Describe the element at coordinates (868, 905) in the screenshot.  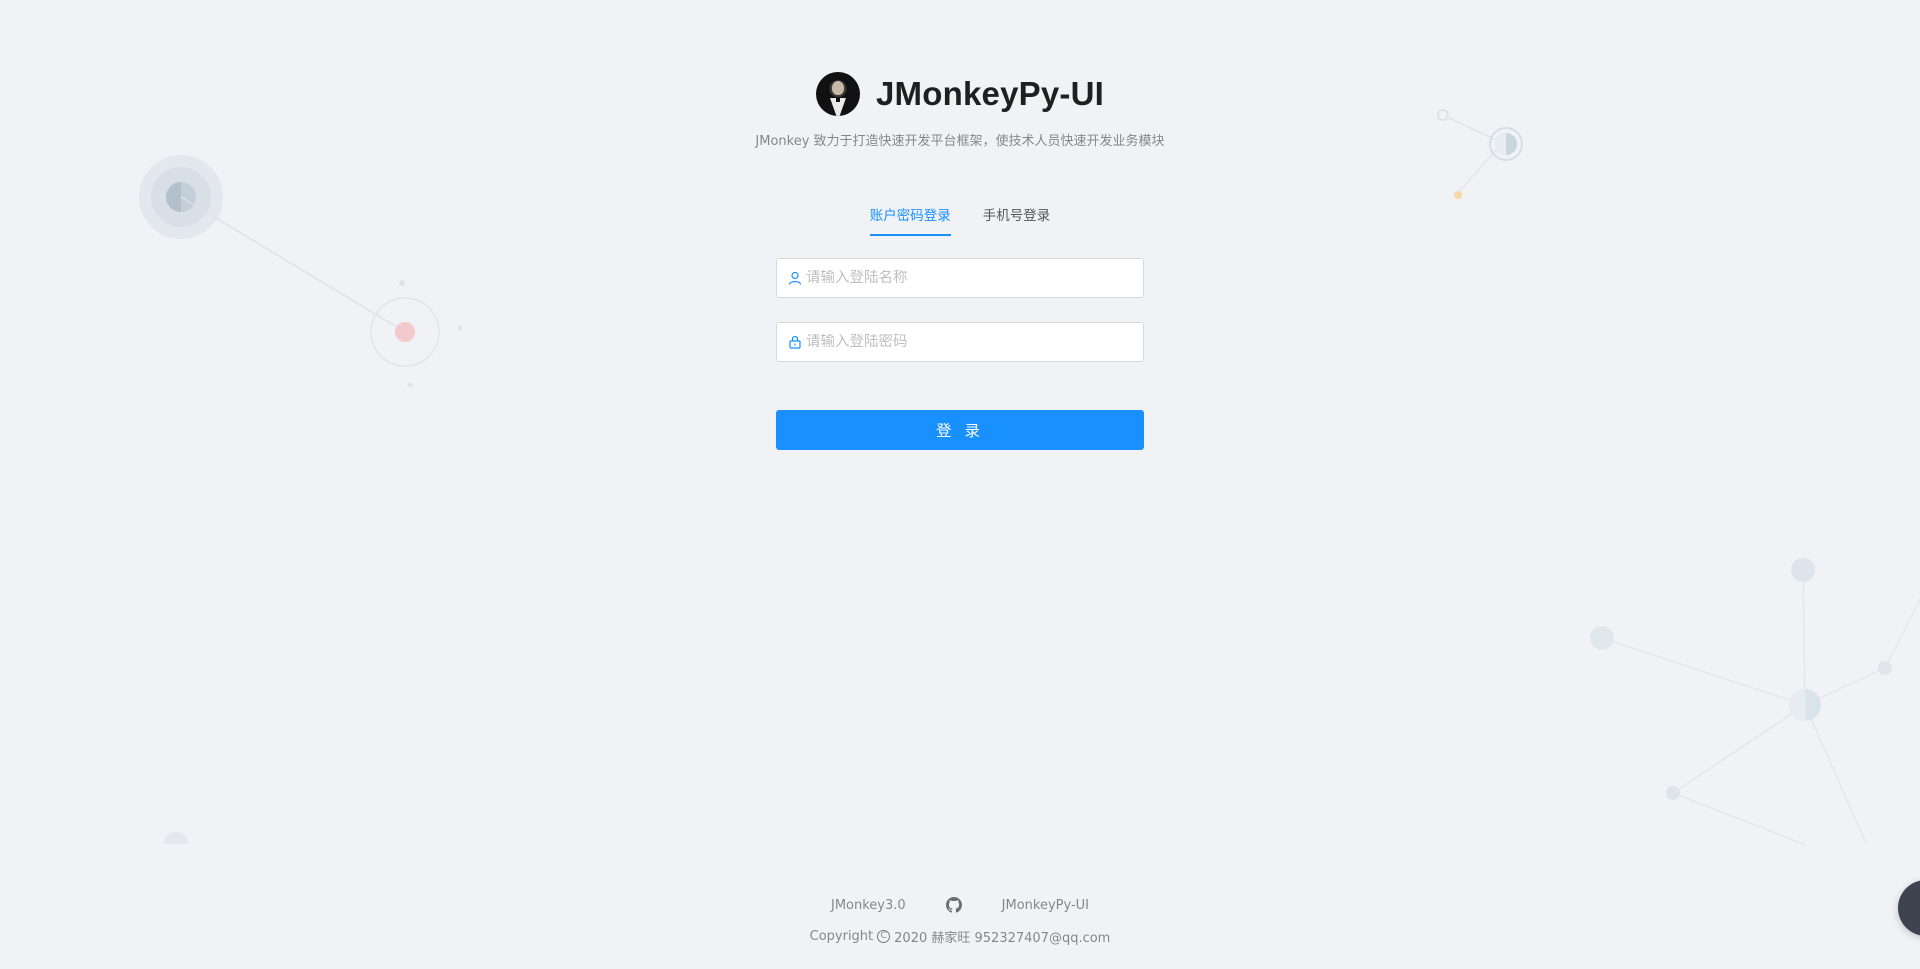
I see `footer-link-jmonkey: JMonkey3.0` at that location.